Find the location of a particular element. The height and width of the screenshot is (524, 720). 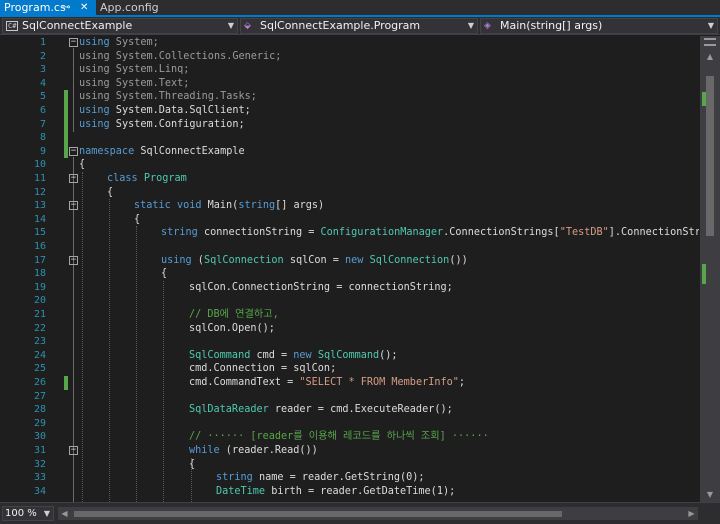

code-line: using System.Collections.Generic; is located at coordinates (180, 56).